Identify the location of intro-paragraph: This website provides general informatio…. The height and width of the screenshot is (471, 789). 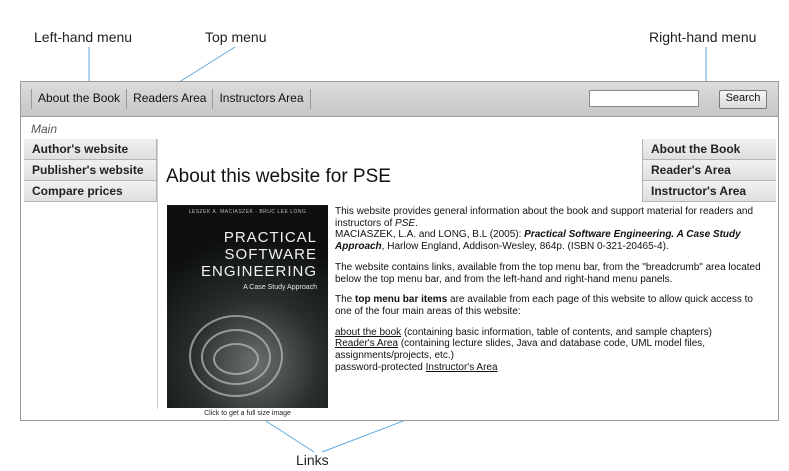
(551, 229).